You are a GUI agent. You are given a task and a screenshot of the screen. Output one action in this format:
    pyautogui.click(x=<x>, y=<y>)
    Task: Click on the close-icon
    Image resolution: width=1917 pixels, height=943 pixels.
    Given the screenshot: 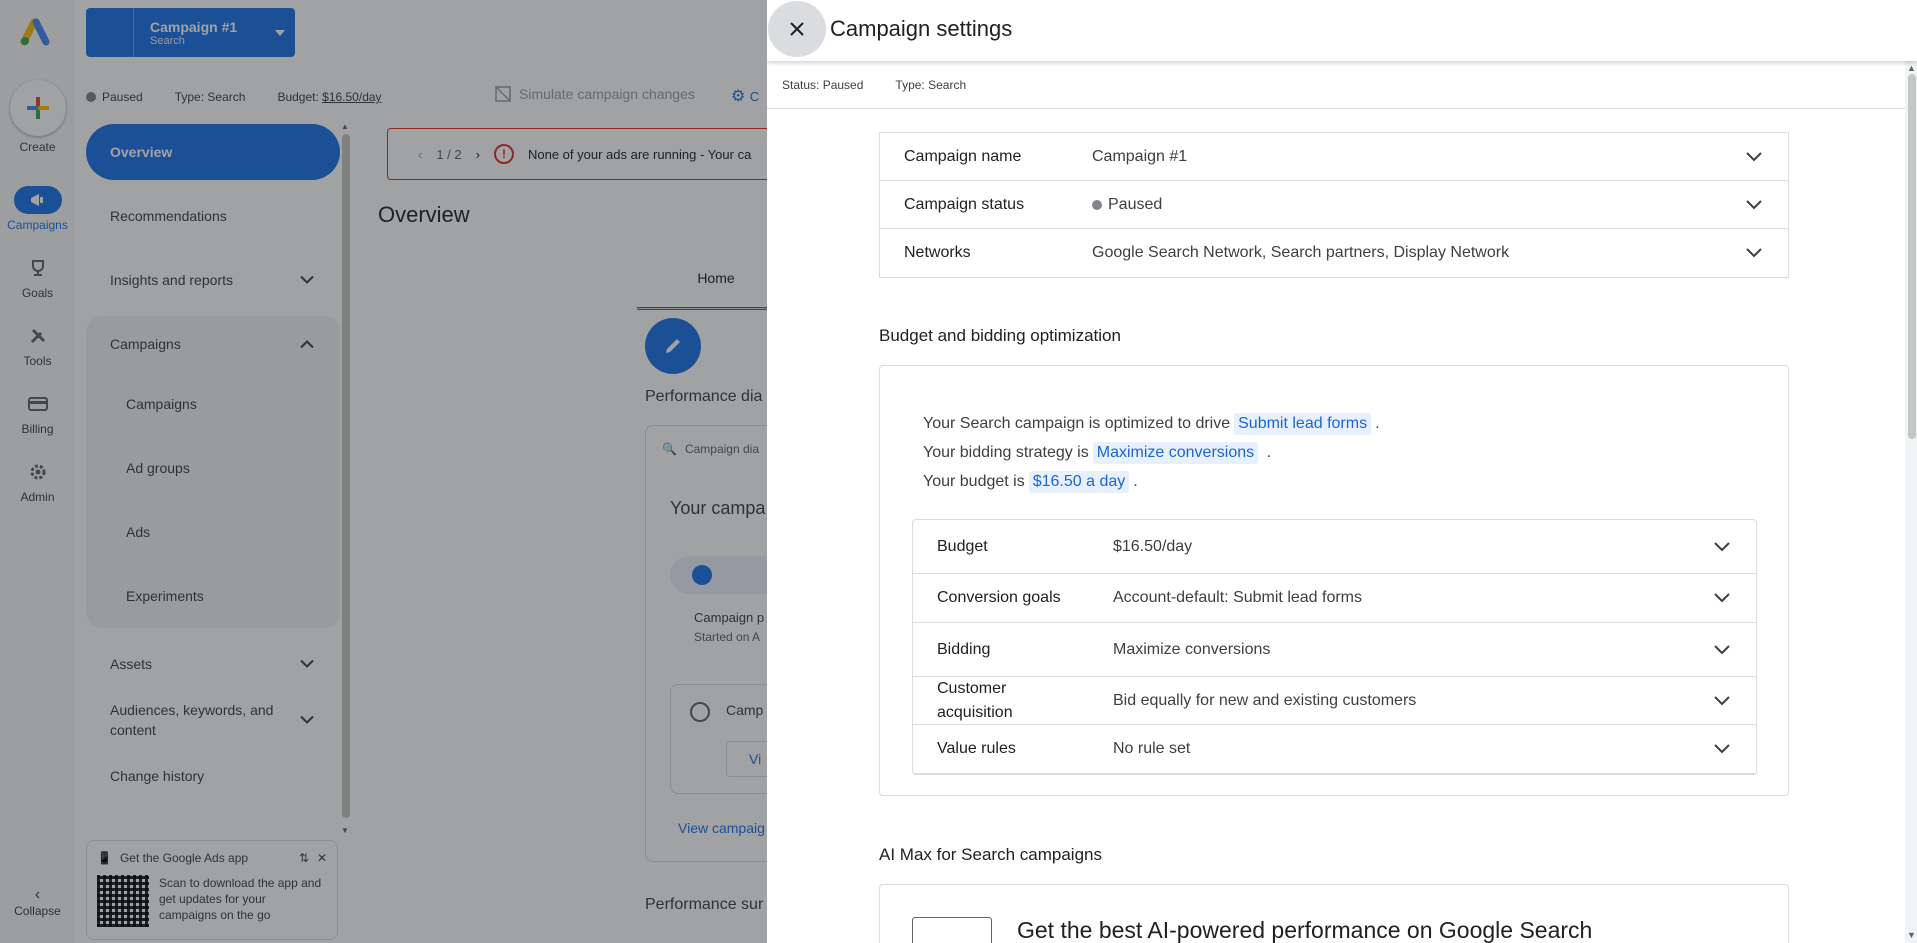 What is the action you would take?
    pyautogui.click(x=797, y=29)
    